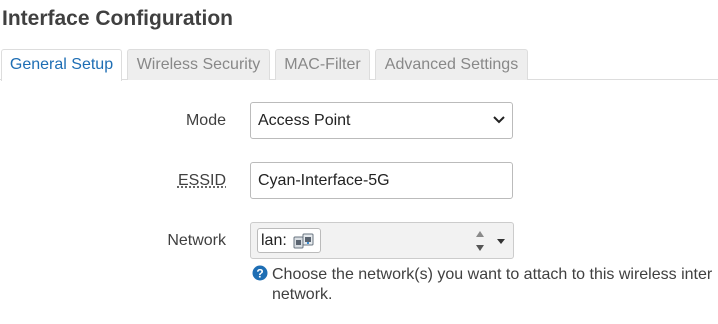 The image size is (718, 324). What do you see at coordinates (499, 120) in the screenshot?
I see `chevron-down-icon` at bounding box center [499, 120].